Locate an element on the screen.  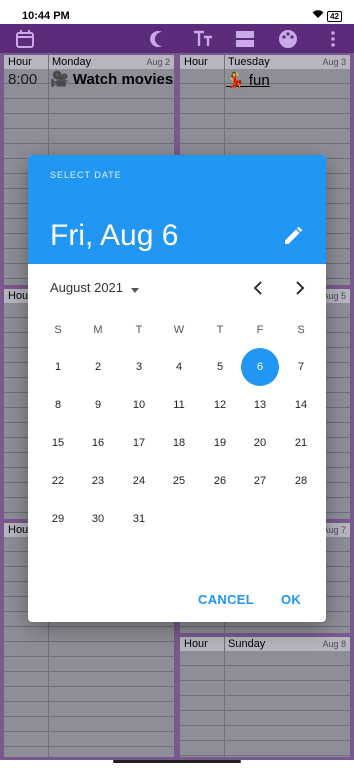
dialog-actions: CANCEL OK is located at coordinates (177, 598).